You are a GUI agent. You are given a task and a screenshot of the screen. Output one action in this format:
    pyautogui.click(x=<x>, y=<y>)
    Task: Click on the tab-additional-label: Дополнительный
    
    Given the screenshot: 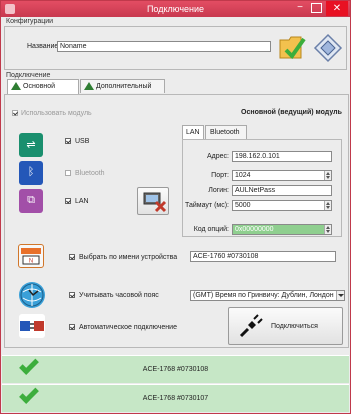 What is the action you would take?
    pyautogui.click(x=124, y=86)
    